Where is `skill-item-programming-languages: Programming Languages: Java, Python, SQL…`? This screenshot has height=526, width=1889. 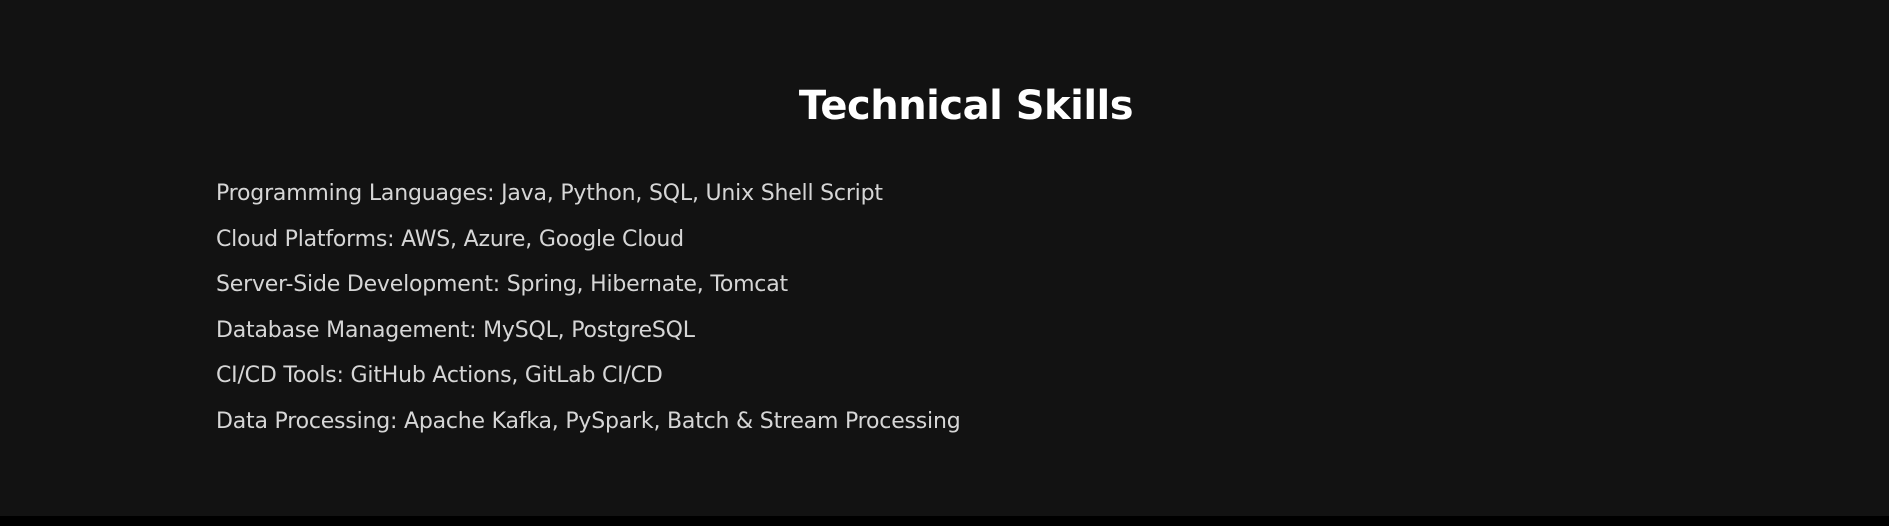
skill-item-programming-languages: Programming Languages: Java, Python, SQL… is located at coordinates (549, 193).